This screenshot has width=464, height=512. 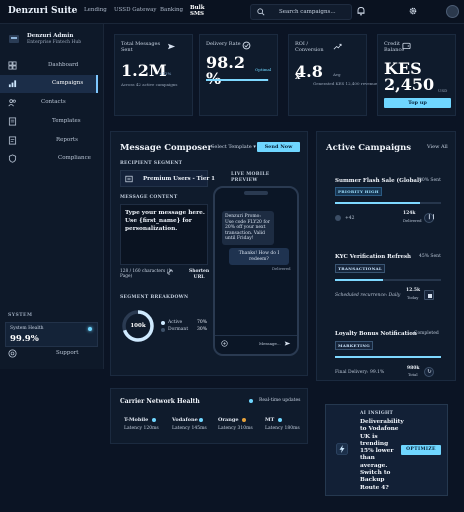 I want to click on avatar, so click(x=452, y=11).